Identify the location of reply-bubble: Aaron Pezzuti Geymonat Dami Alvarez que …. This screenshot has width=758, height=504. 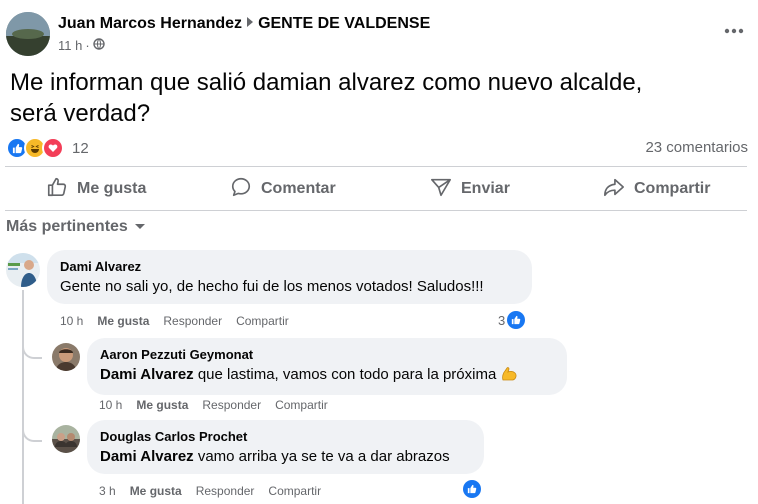
(327, 366).